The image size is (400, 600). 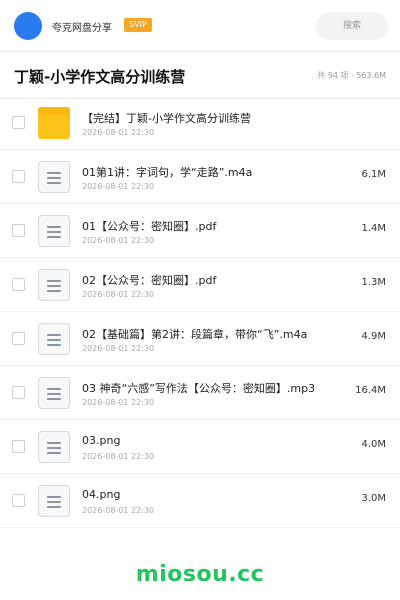 What do you see at coordinates (373, 498) in the screenshot?
I see `file-size: 3.0M` at bounding box center [373, 498].